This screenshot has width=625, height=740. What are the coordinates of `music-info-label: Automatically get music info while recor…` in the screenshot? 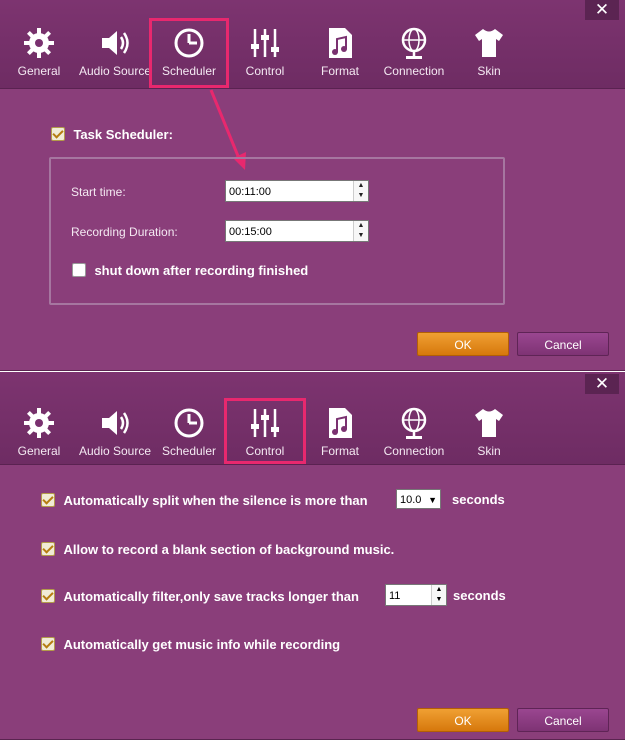 It's located at (202, 644).